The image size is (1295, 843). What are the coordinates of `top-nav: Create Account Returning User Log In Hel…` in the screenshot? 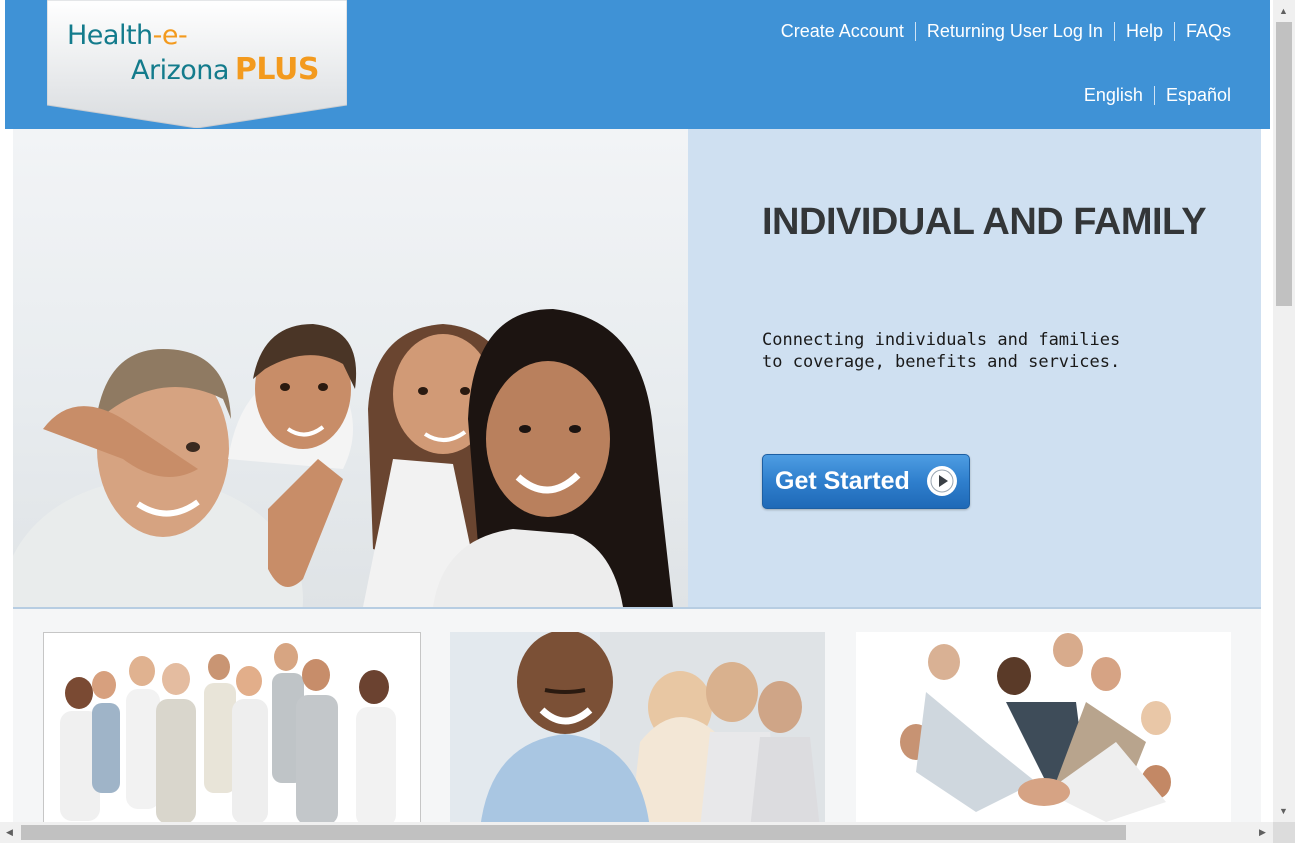 It's located at (1006, 31).